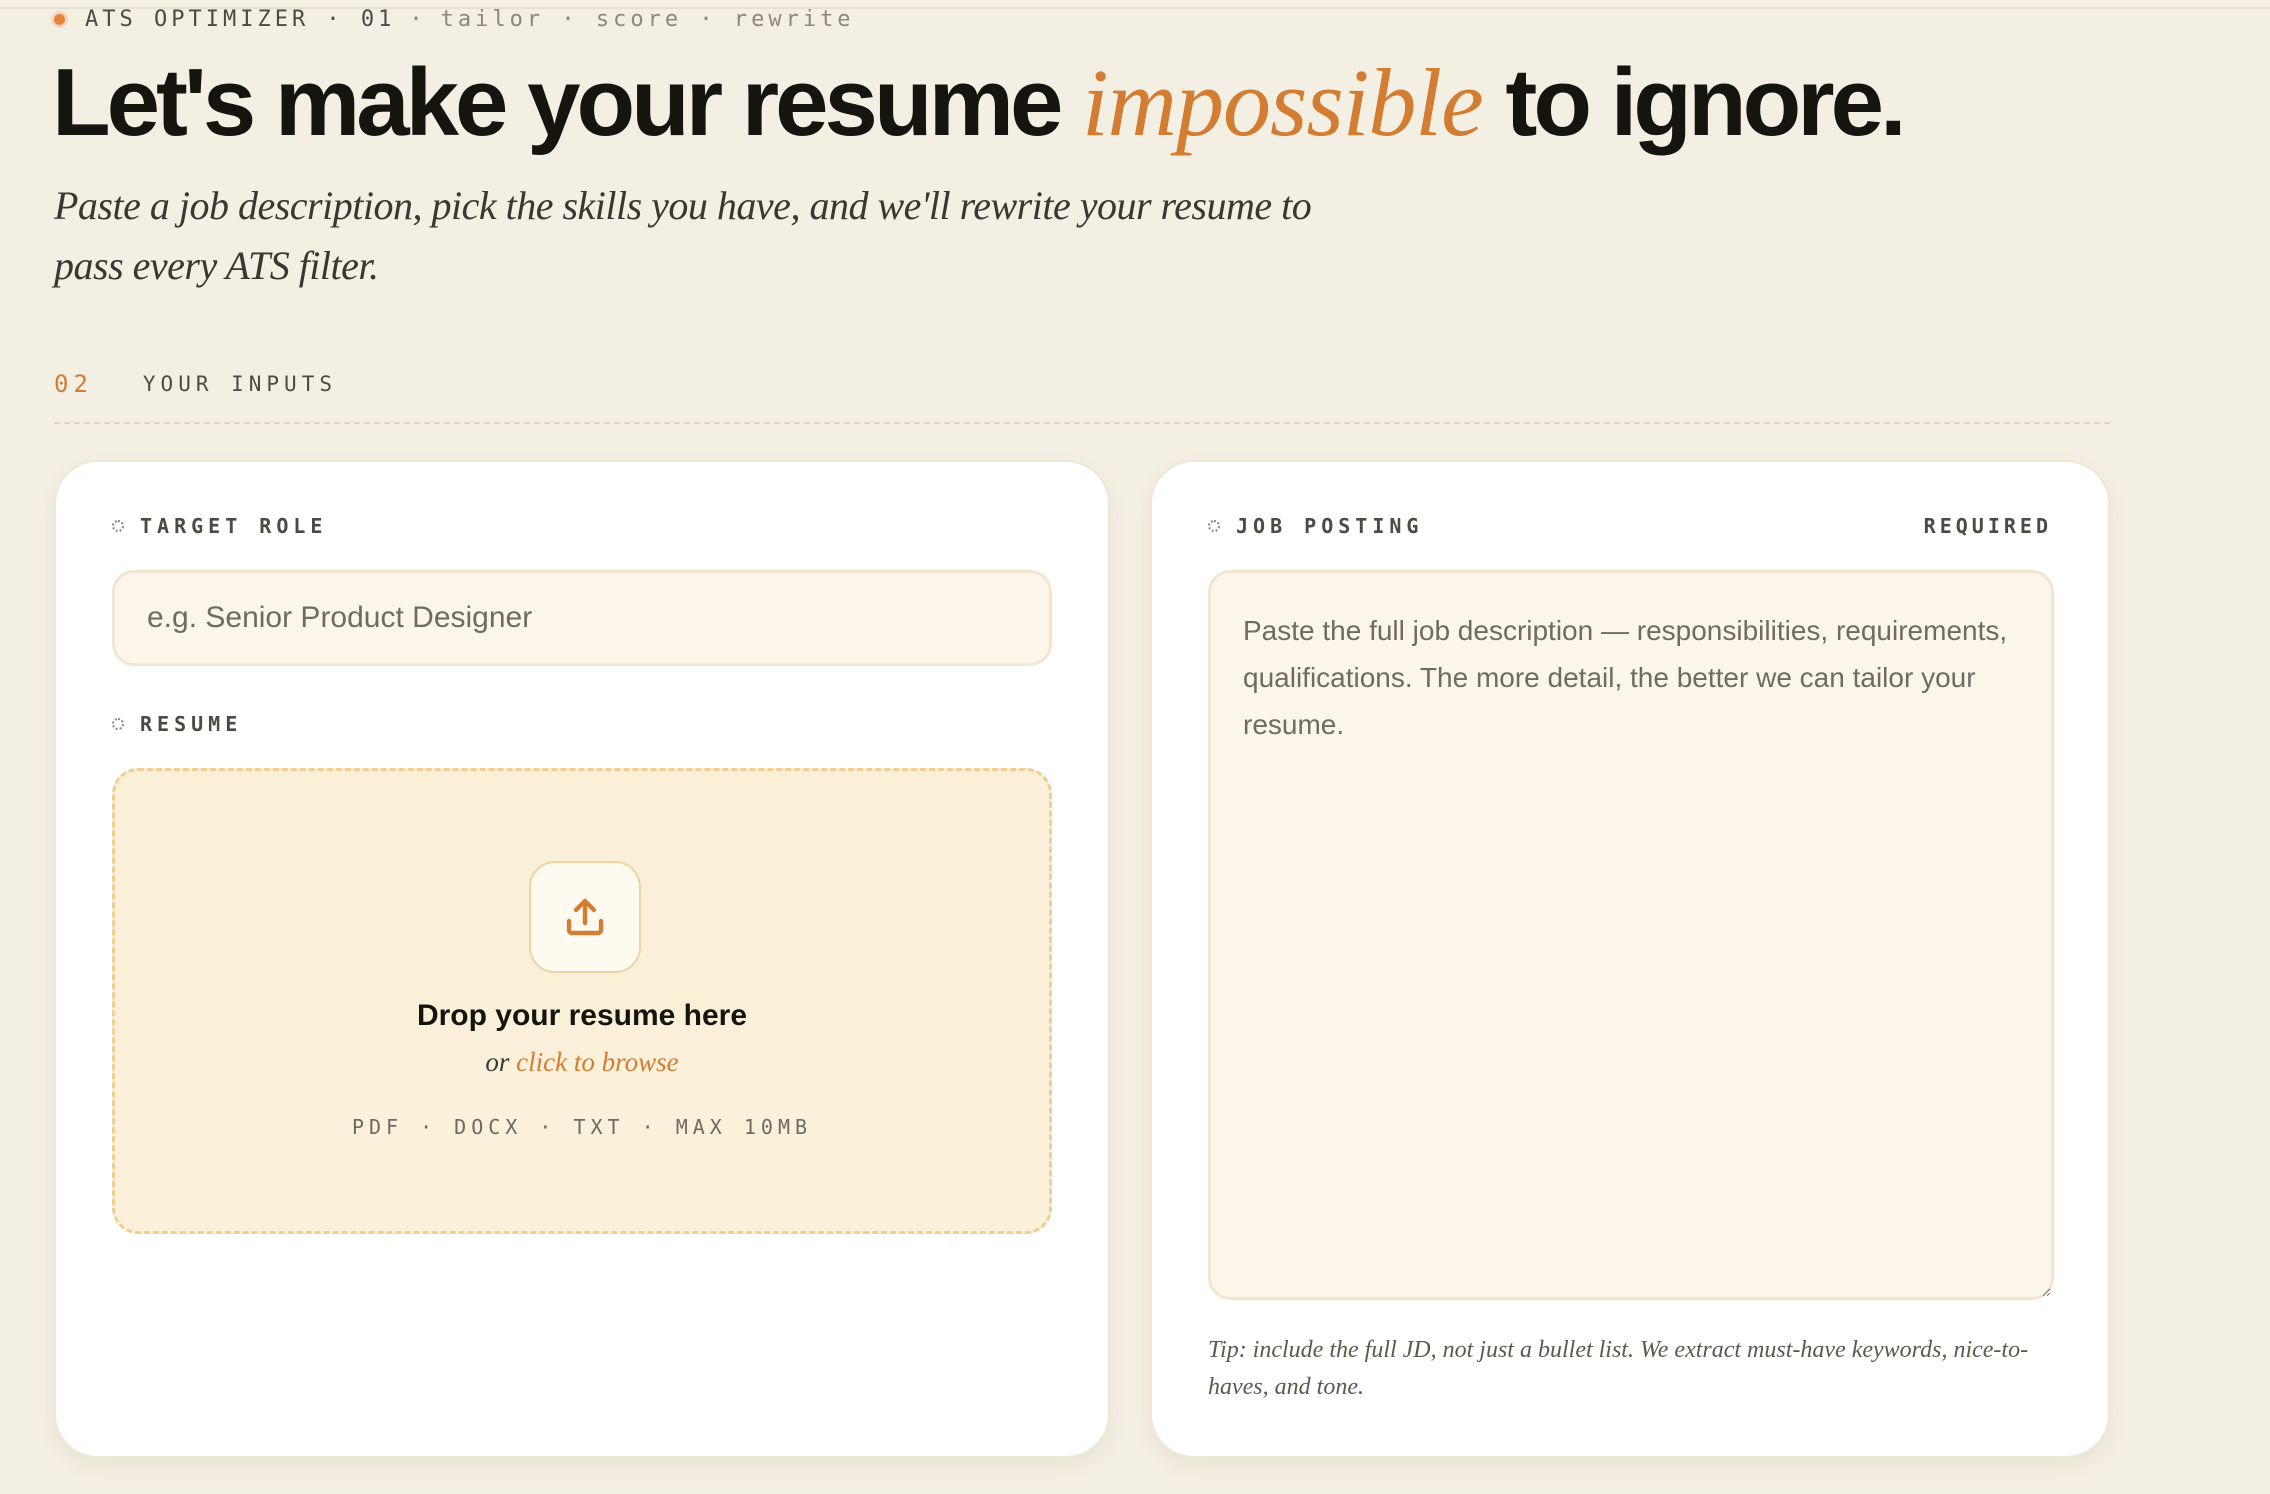  What do you see at coordinates (59, 19) in the screenshot?
I see `status-dot-icon` at bounding box center [59, 19].